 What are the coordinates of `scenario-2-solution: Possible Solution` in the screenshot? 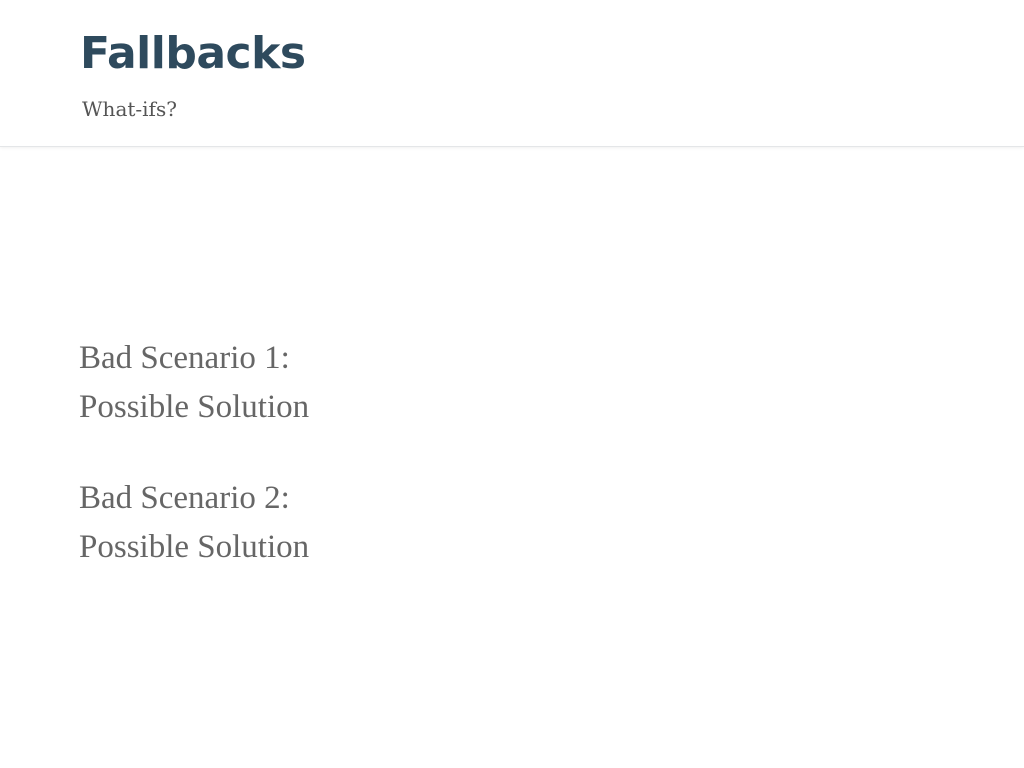 It's located at (194, 547).